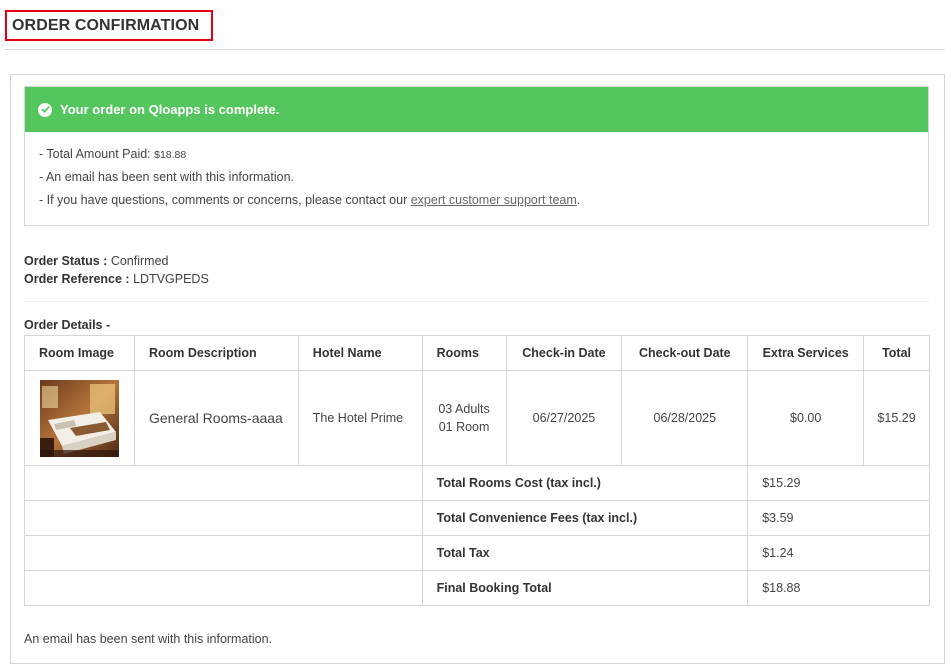  Describe the element at coordinates (806, 353) in the screenshot. I see `header-extra-services: Extra Services` at that location.